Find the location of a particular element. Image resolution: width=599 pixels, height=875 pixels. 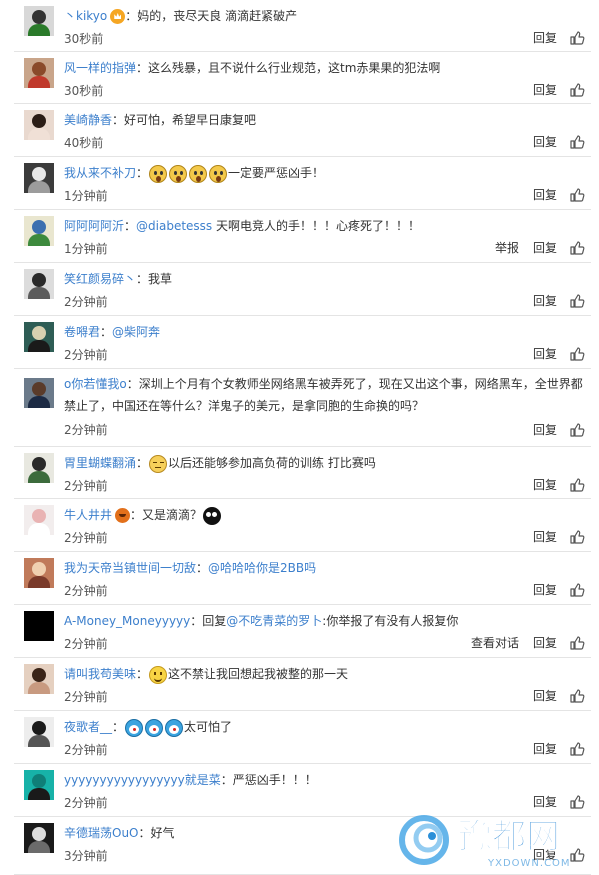

username-link: 牛人井井 is located at coordinates (88, 515).